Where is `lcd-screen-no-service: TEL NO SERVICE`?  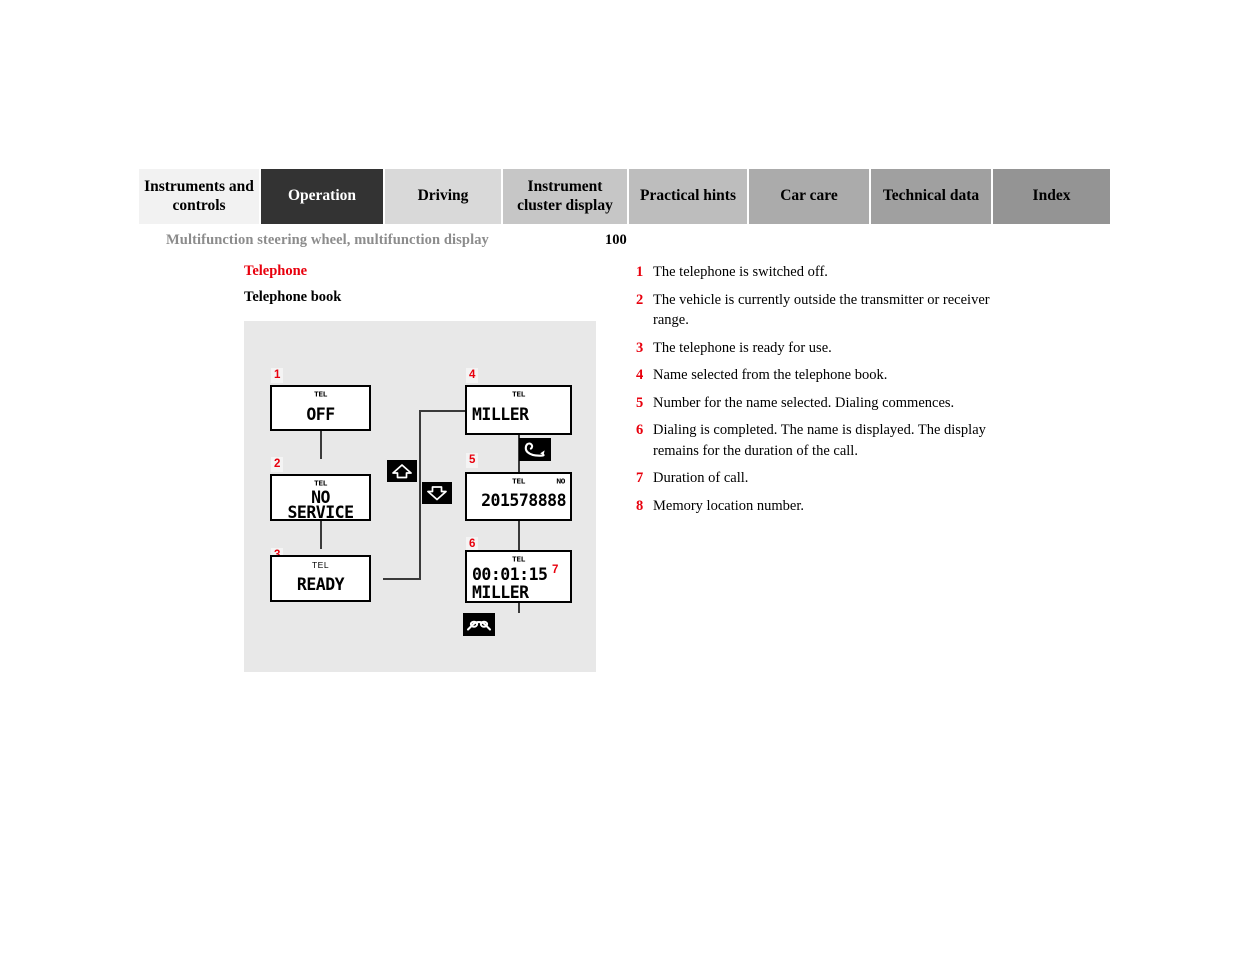 lcd-screen-no-service: TEL NO SERVICE is located at coordinates (320, 498).